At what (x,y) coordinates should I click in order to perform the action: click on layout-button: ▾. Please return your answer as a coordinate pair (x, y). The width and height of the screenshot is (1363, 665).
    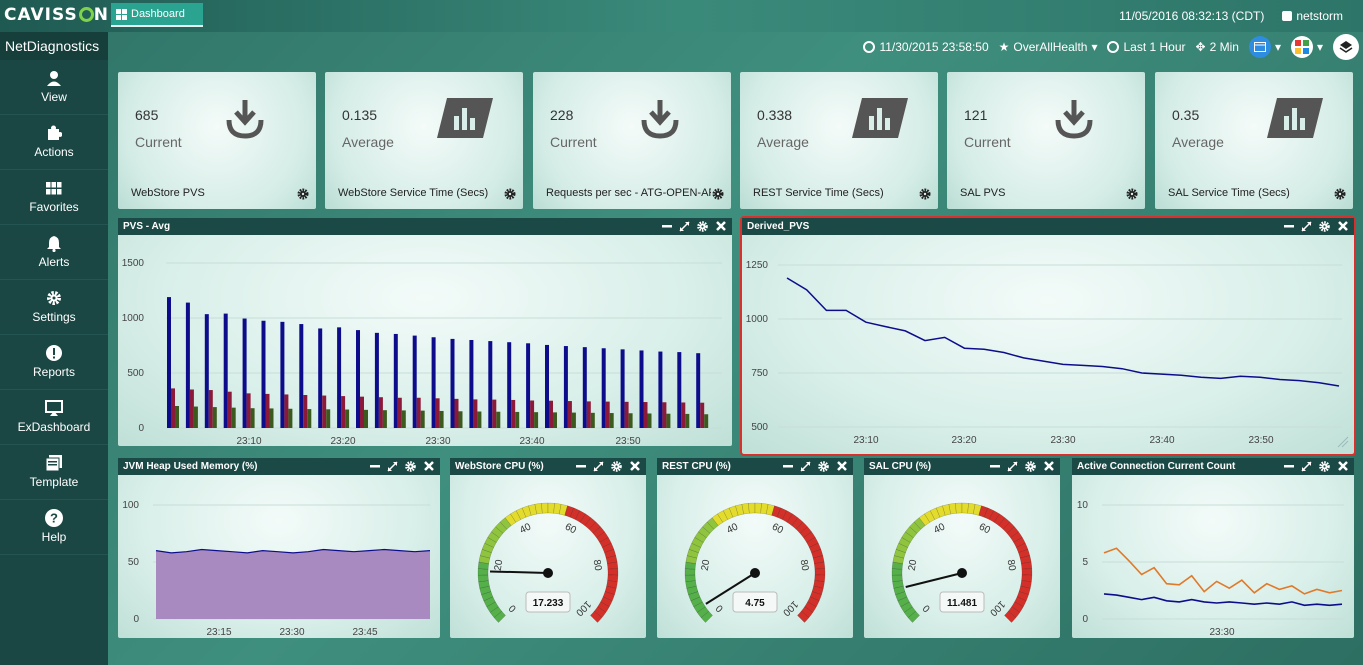
    Looking at the image, I should click on (1264, 47).